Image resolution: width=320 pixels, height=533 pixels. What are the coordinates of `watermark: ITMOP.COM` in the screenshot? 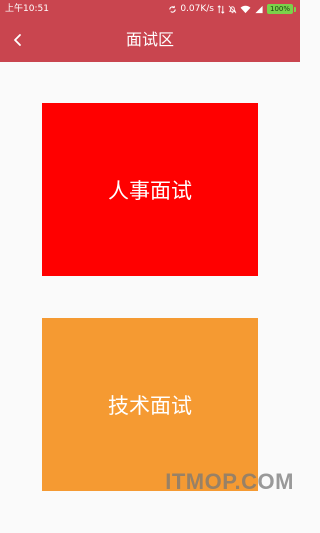 It's located at (229, 481).